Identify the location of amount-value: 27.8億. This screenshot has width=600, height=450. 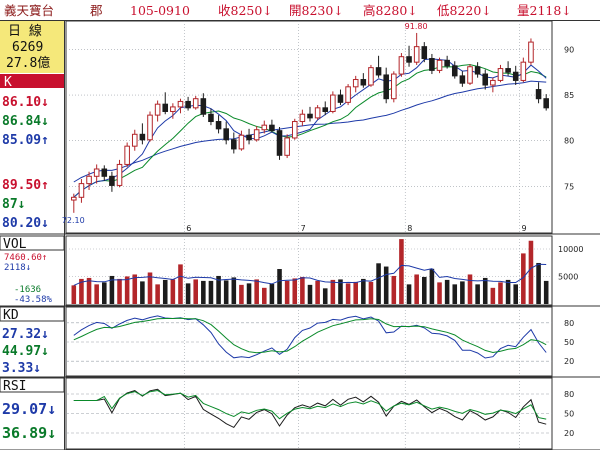
(28, 63).